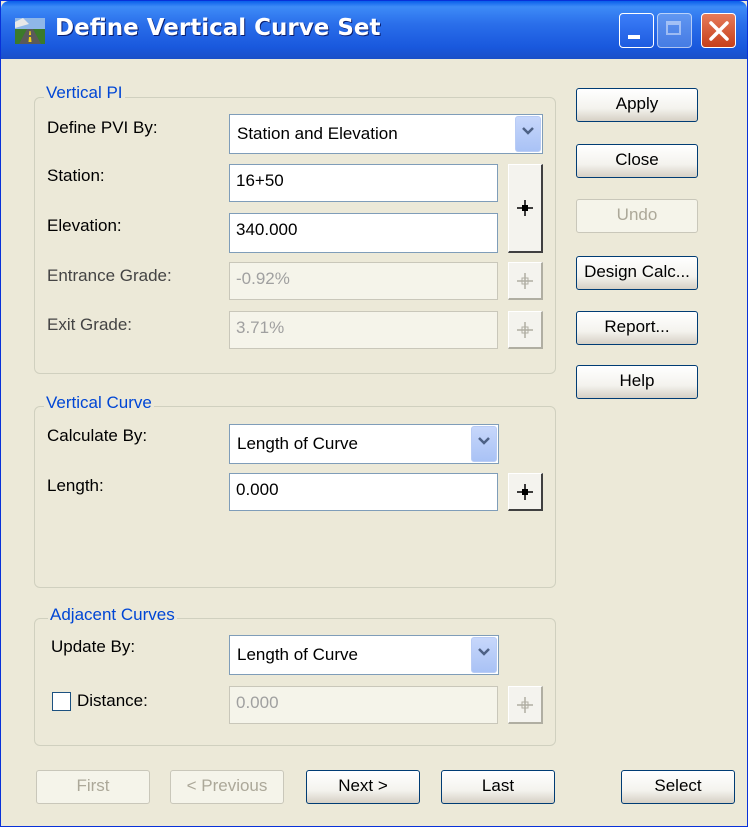  Describe the element at coordinates (112, 615) in the screenshot. I see `adjacent-curves-group-label: Adjacent Curves` at that location.